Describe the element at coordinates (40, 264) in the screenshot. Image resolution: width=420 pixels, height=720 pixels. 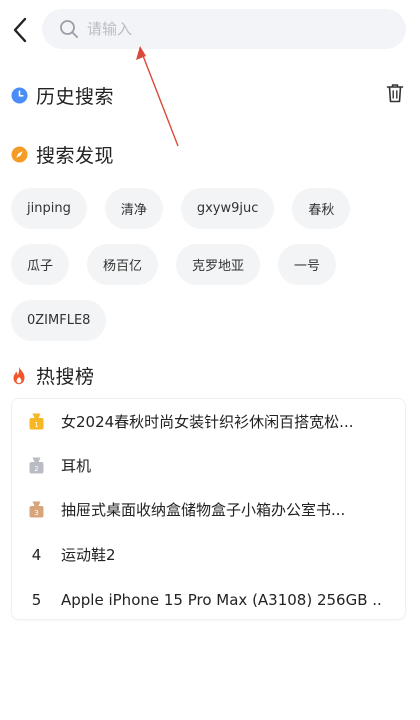
I see `discover-chip: 瓜子` at that location.